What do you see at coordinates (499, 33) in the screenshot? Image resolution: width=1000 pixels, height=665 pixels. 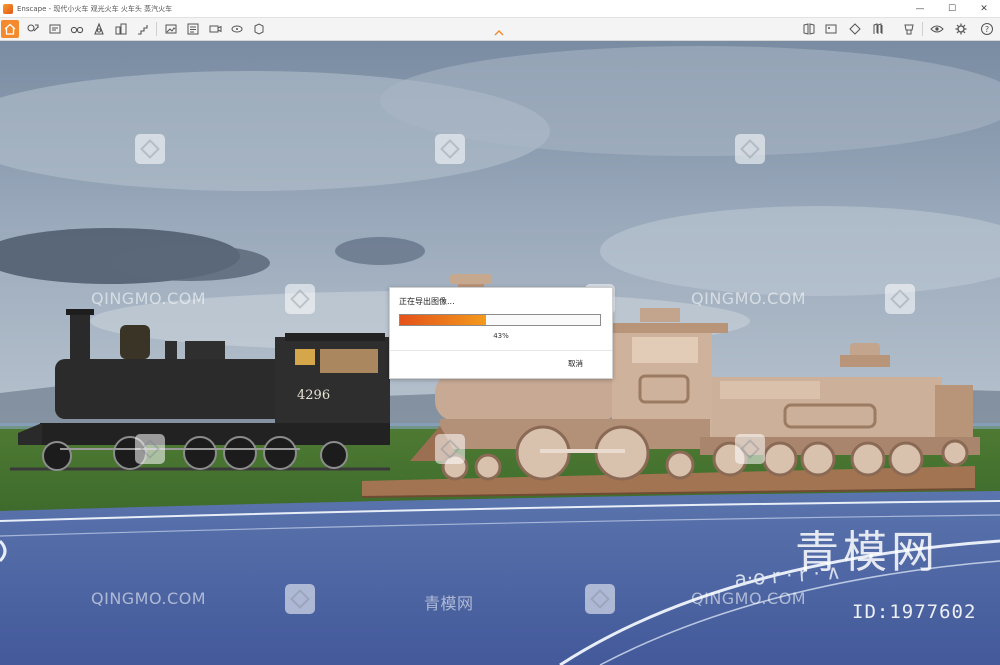 I see `collapse-toolbar-chevron-icon` at bounding box center [499, 33].